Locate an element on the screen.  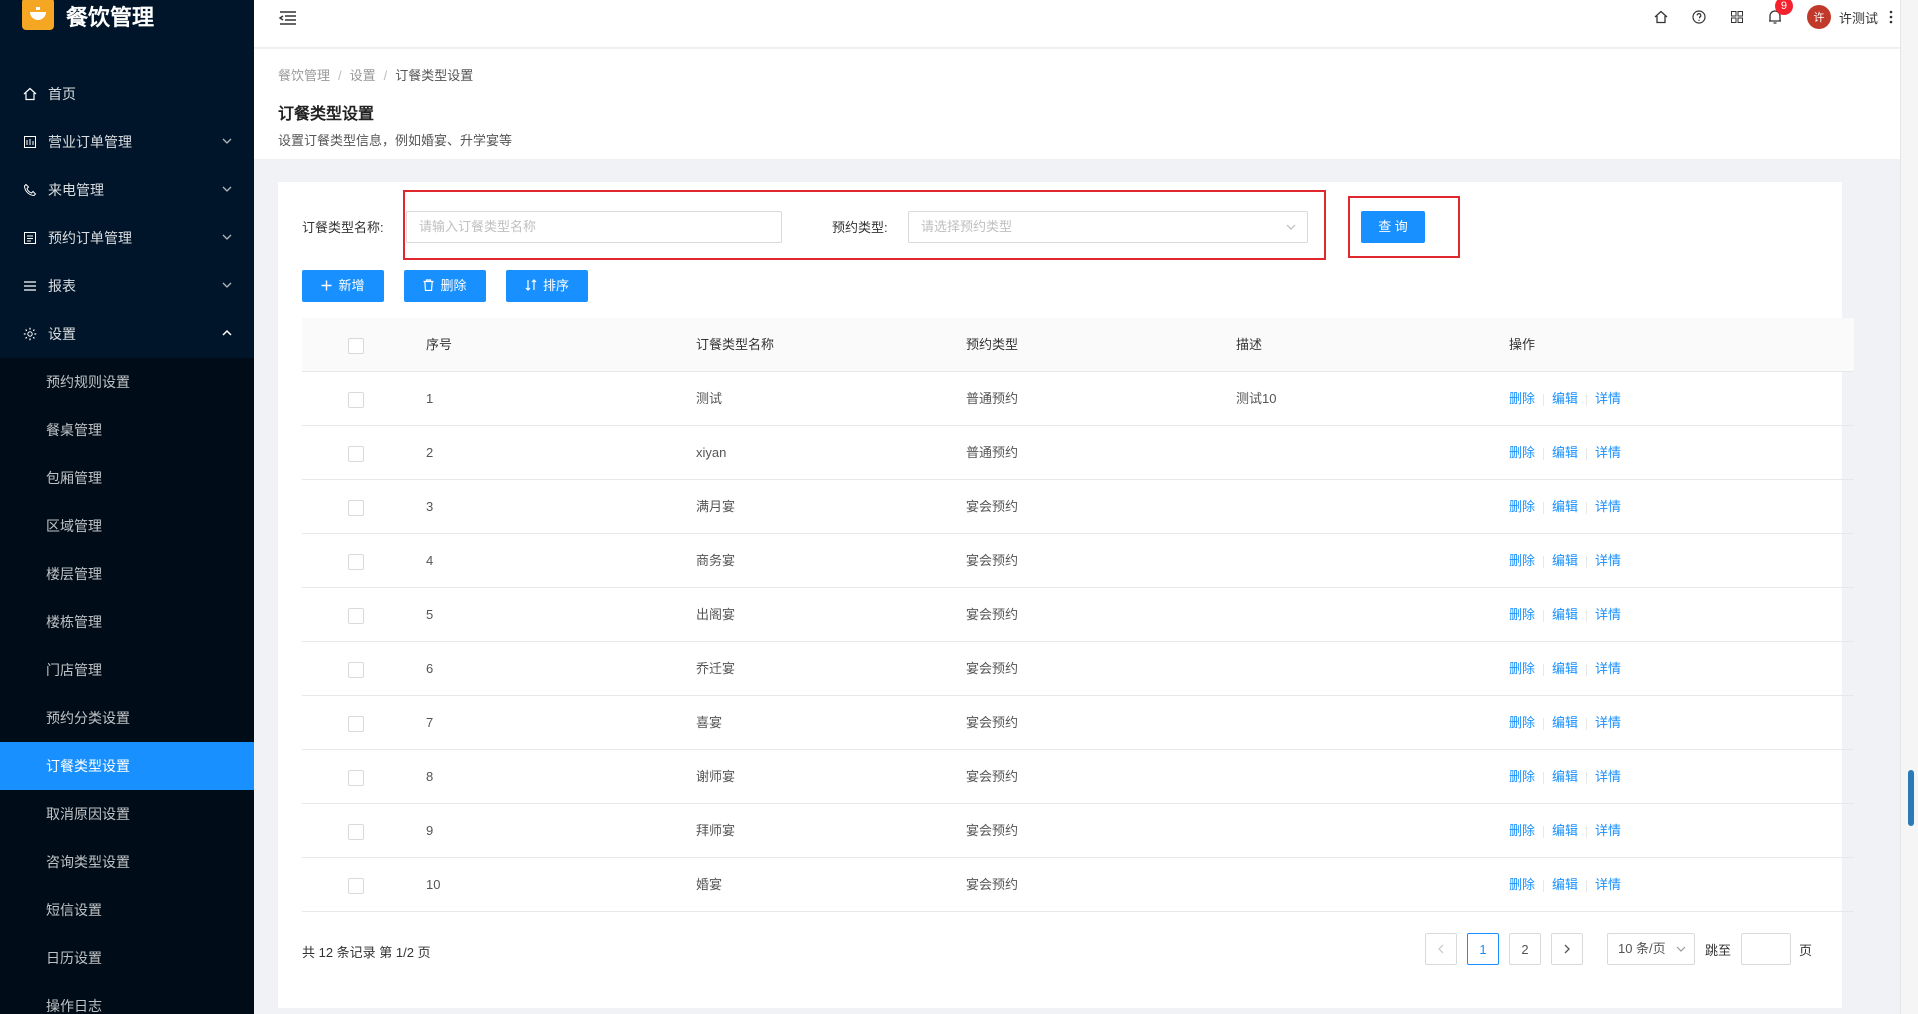
delete-button-label: 删除 is located at coordinates (453, 285).